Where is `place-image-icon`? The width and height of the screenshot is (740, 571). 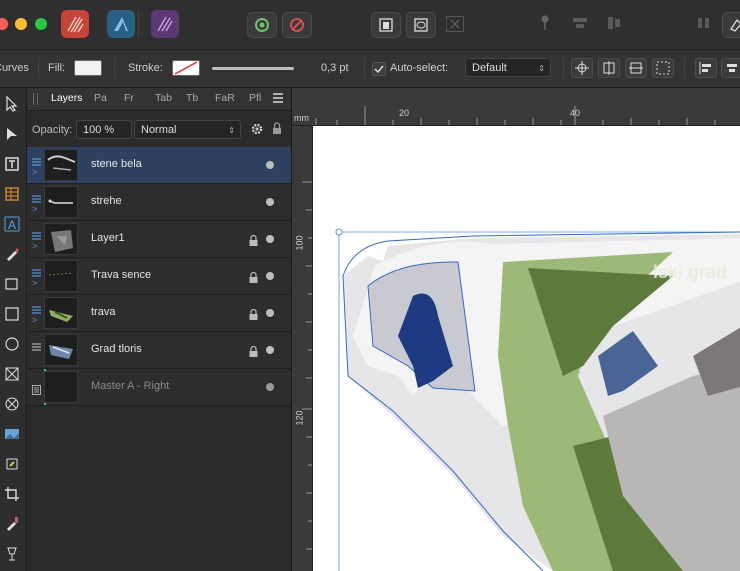 place-image-icon is located at coordinates (12, 434).